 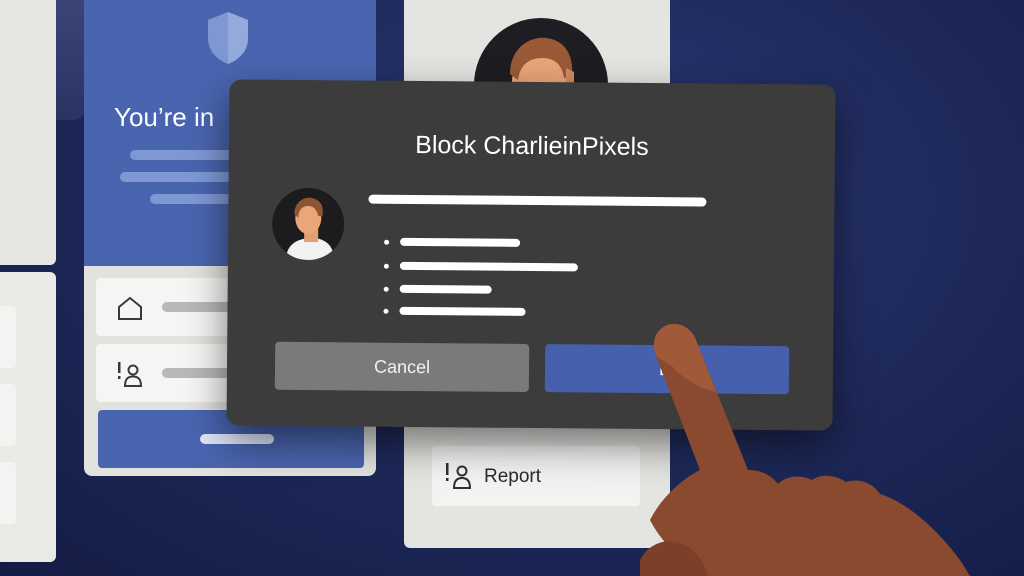 What do you see at coordinates (164, 117) in the screenshot?
I see `safety-card-title: You’re in` at bounding box center [164, 117].